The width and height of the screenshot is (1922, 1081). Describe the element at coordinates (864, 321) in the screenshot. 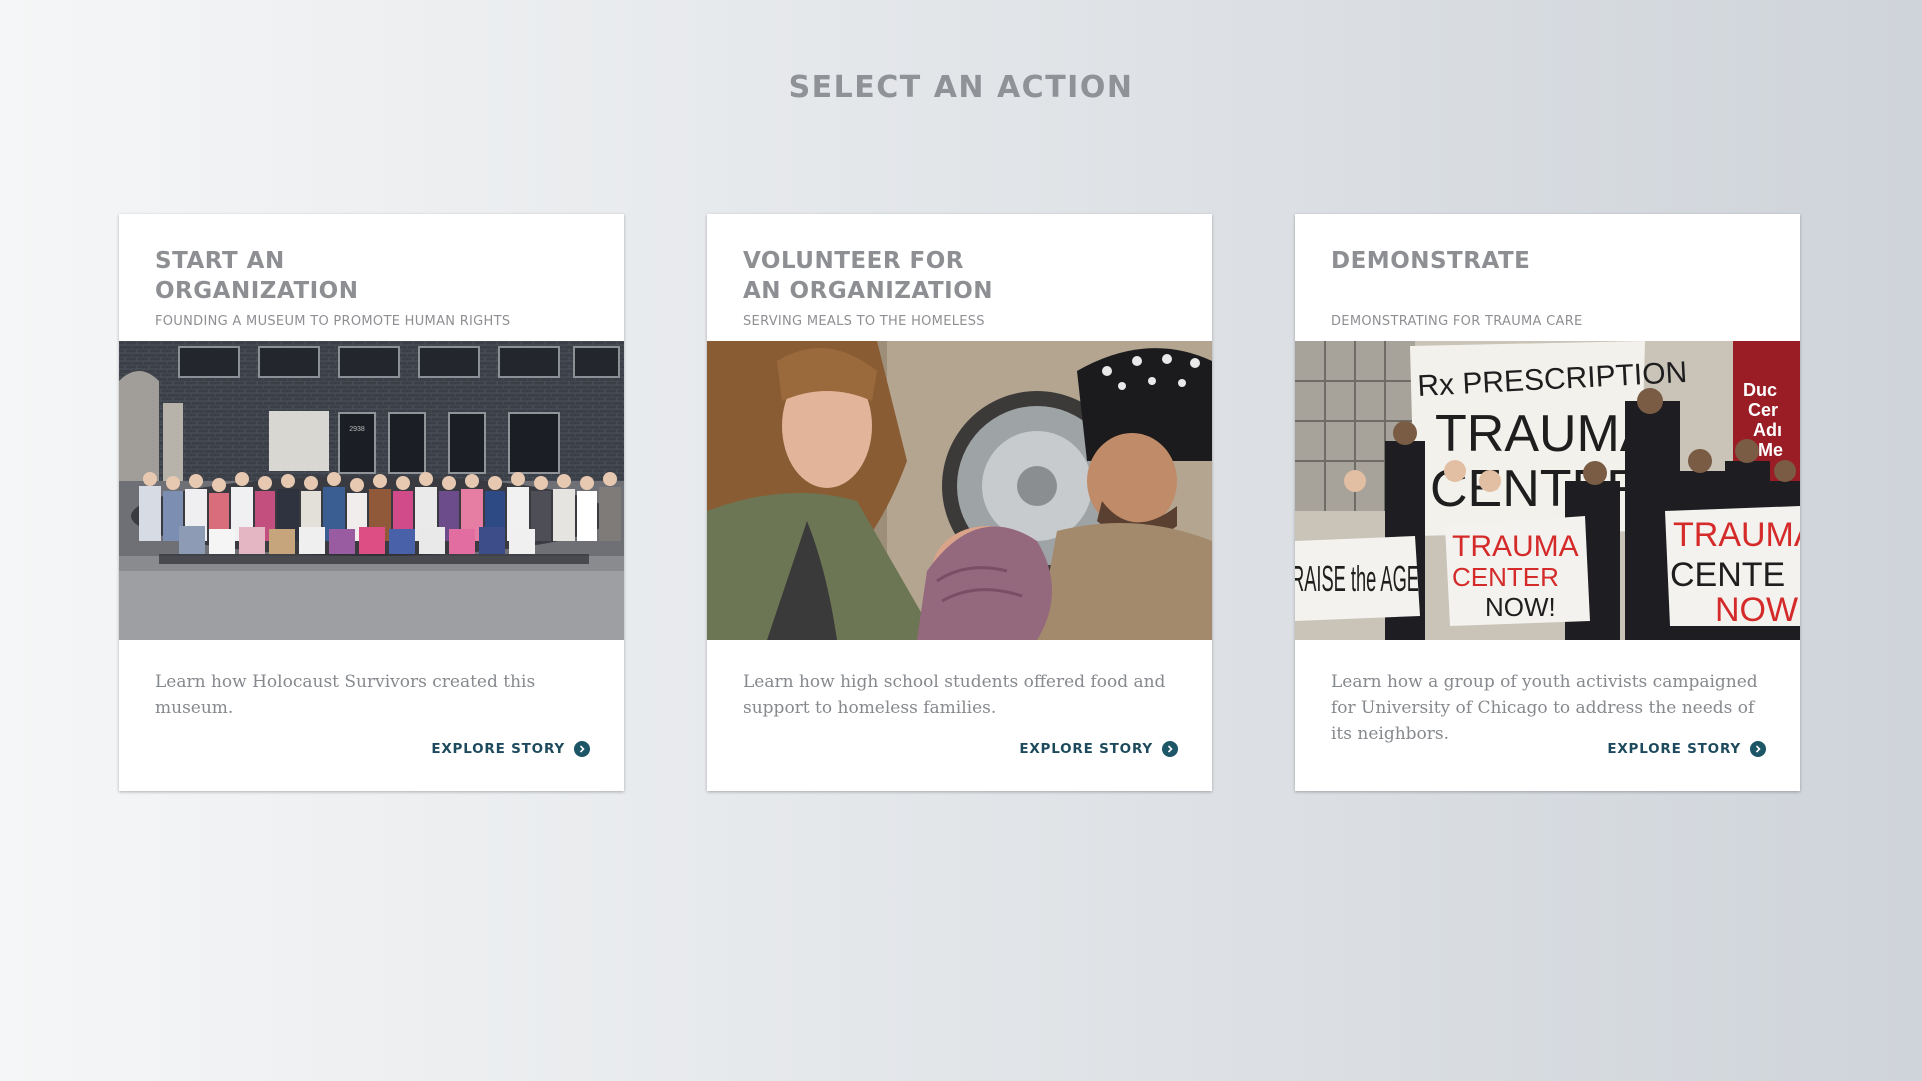

I see `card-subtitle: SERVING MEALS TO THE HOMELESS` at that location.